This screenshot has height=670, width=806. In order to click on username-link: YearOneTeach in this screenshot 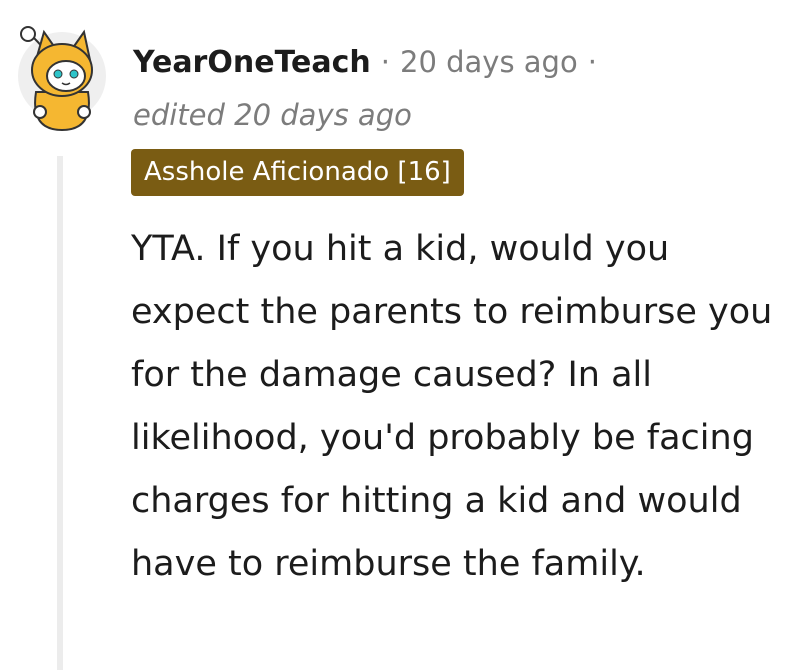, I will do `click(252, 62)`.